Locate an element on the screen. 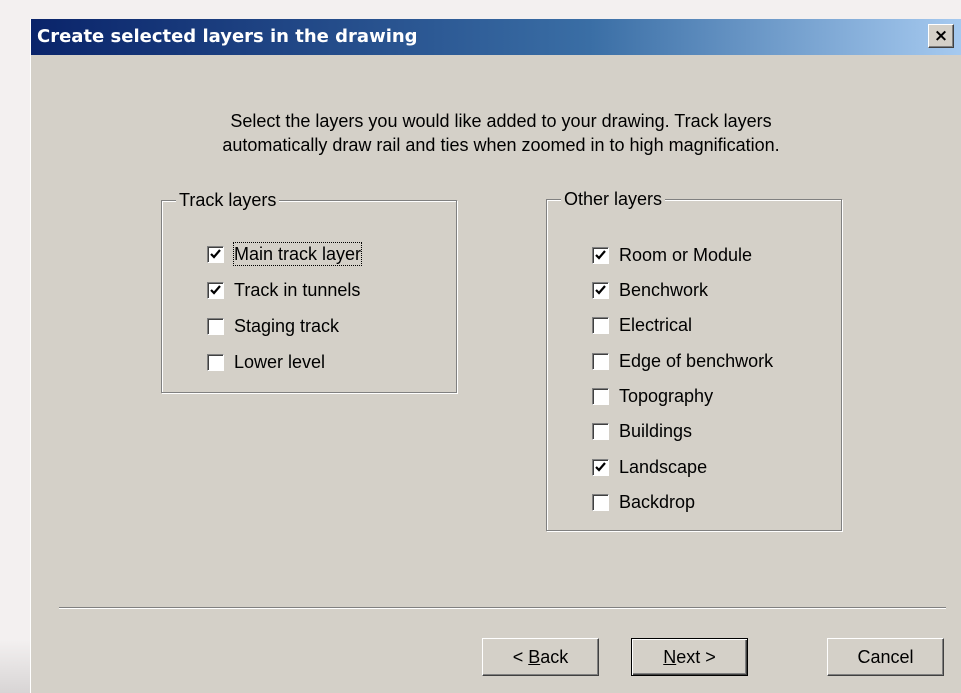  checkbox-label: Benchwork is located at coordinates (663, 290).